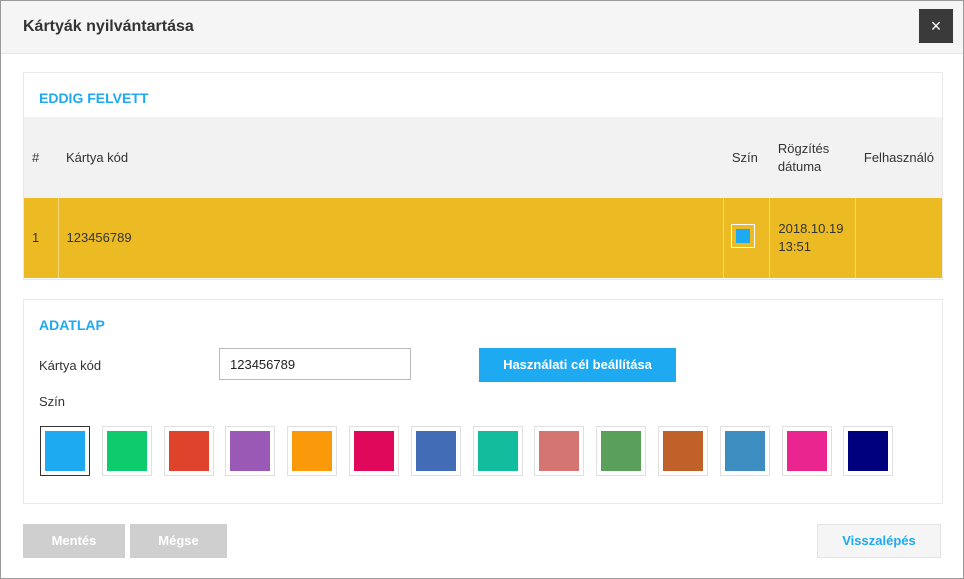 The image size is (964, 579). Describe the element at coordinates (72, 325) in the screenshot. I see `datasheet-section-title: ADATLAP` at that location.